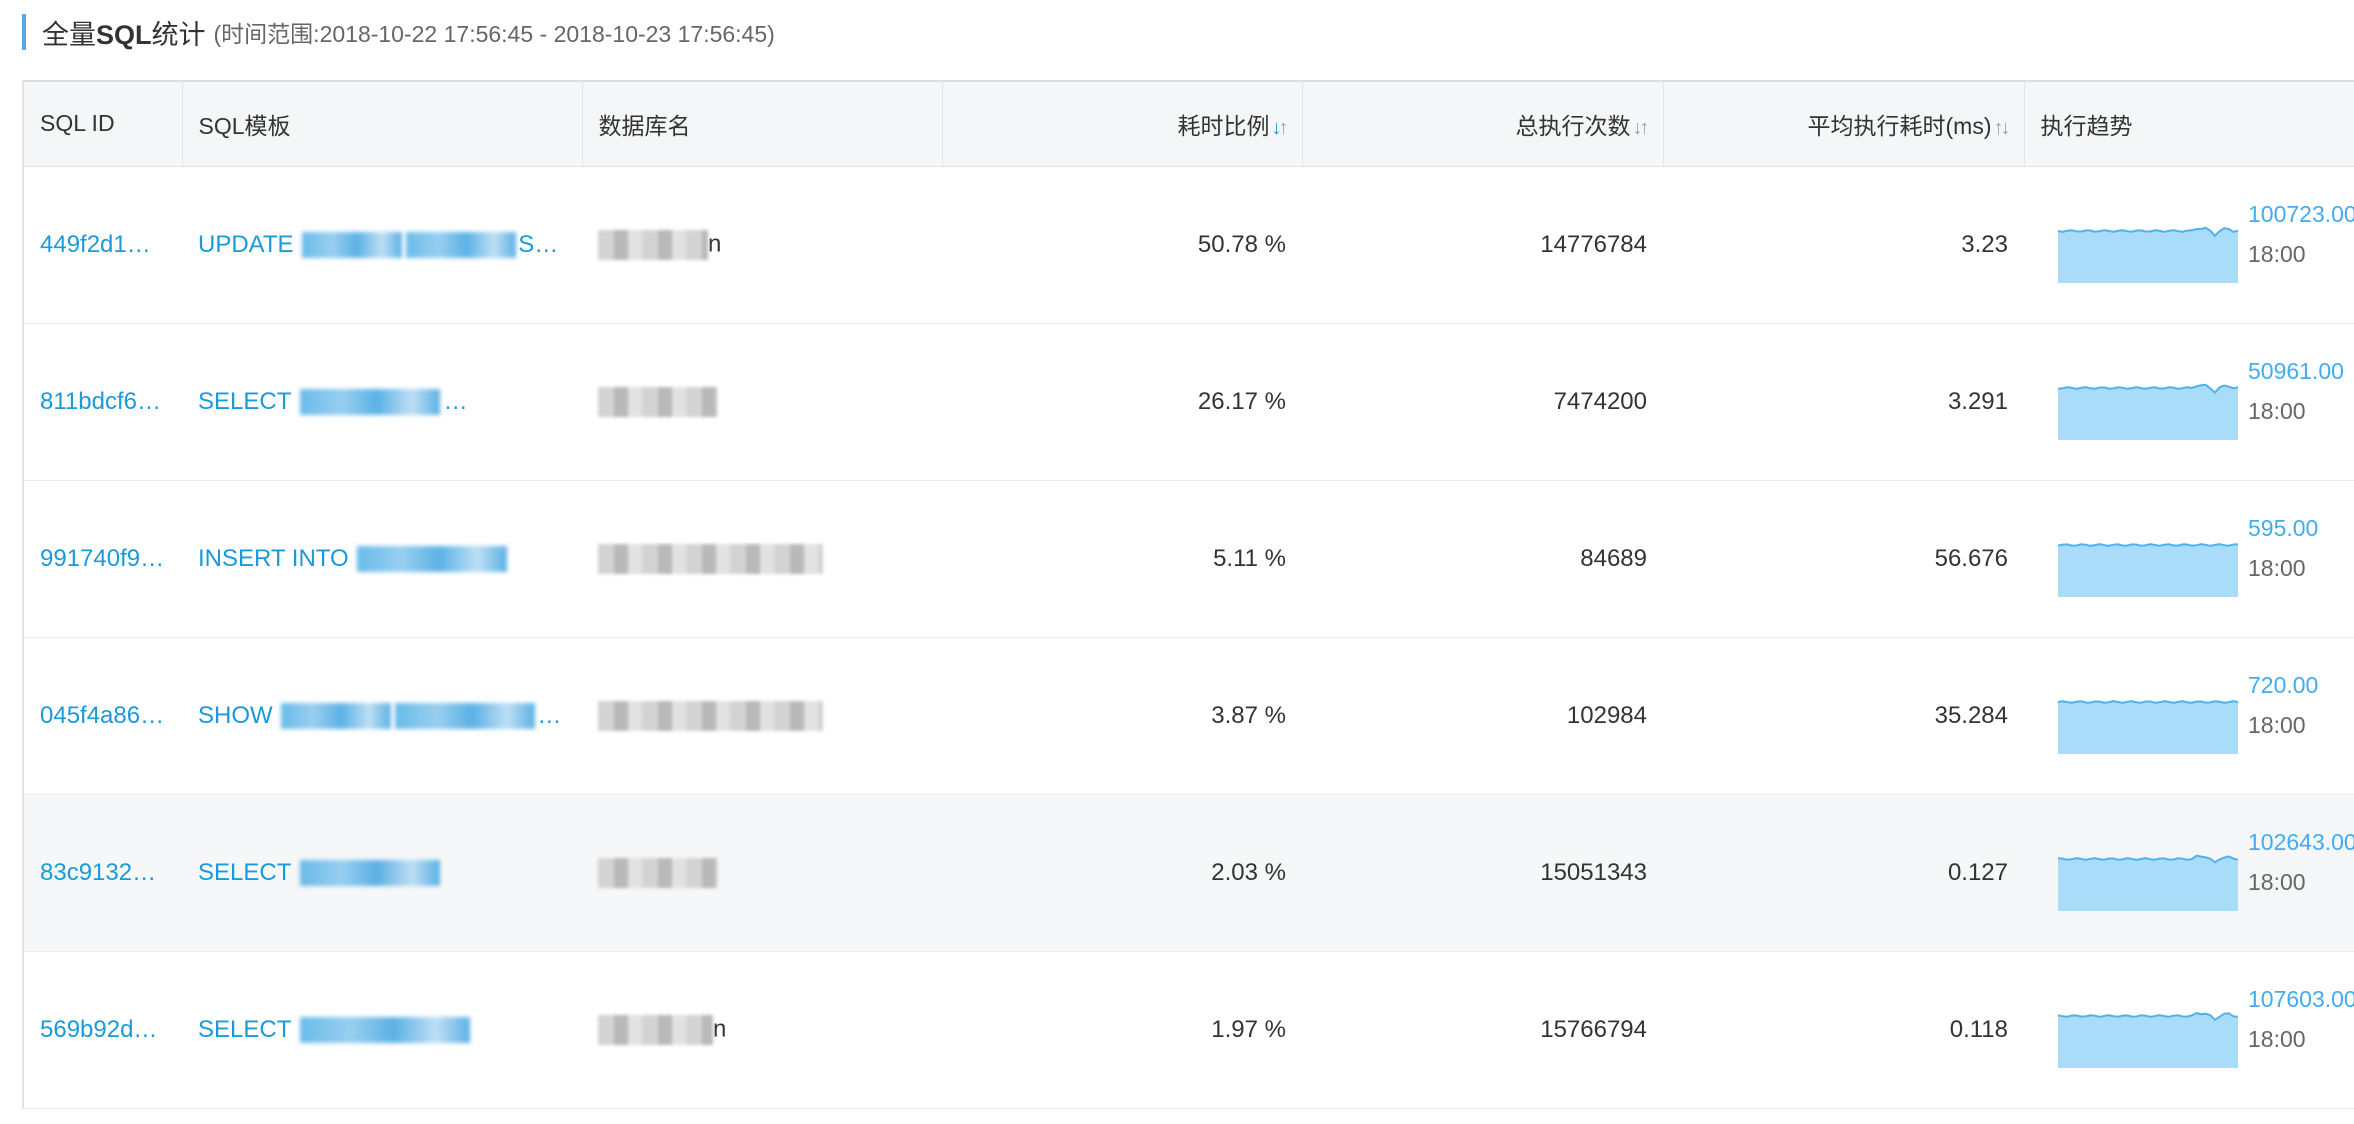  Describe the element at coordinates (69, 34) in the screenshot. I see `title-prefix: 全量` at that location.